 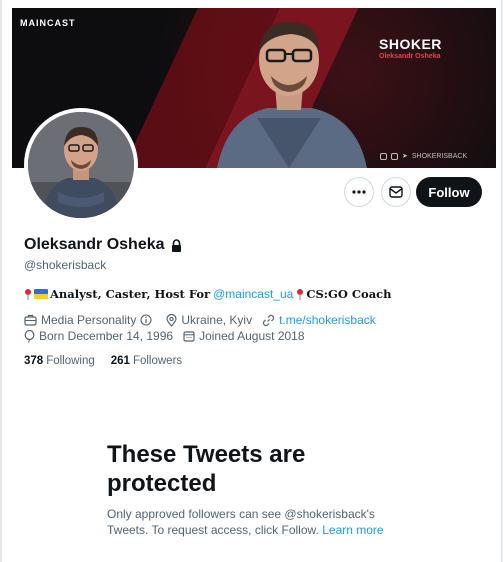 What do you see at coordinates (34, 361) in the screenshot?
I see `following-count: 378` at bounding box center [34, 361].